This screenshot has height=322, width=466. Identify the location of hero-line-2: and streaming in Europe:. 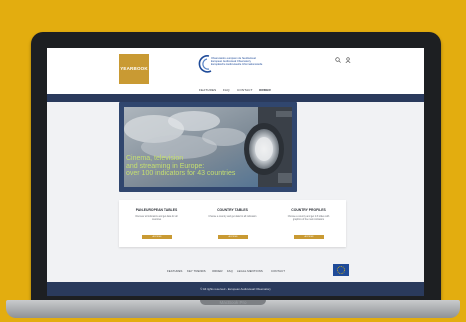
(165, 166).